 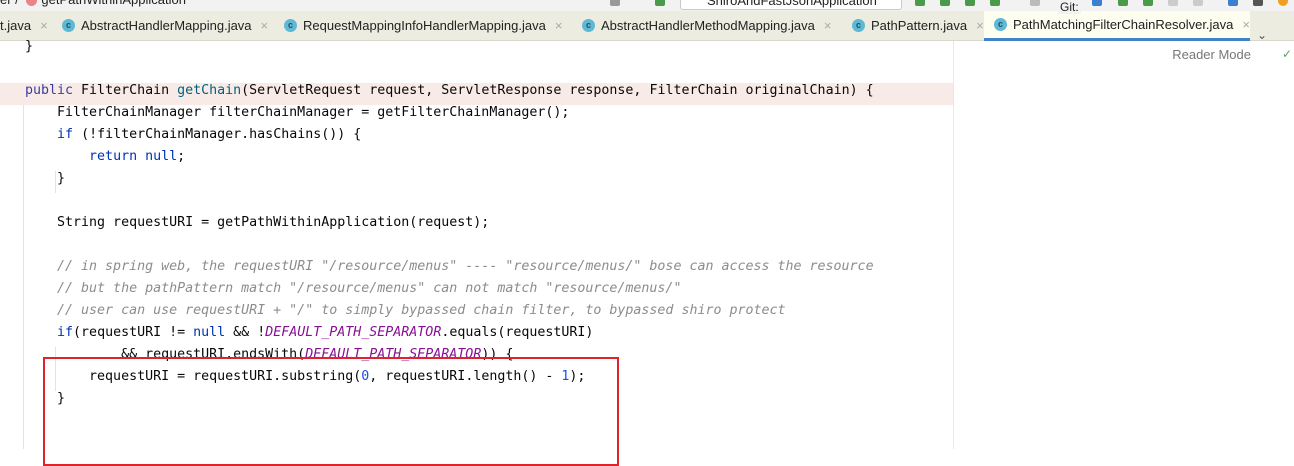 What do you see at coordinates (24, 25) in the screenshot?
I see `tab-t-java: t.java ×` at bounding box center [24, 25].